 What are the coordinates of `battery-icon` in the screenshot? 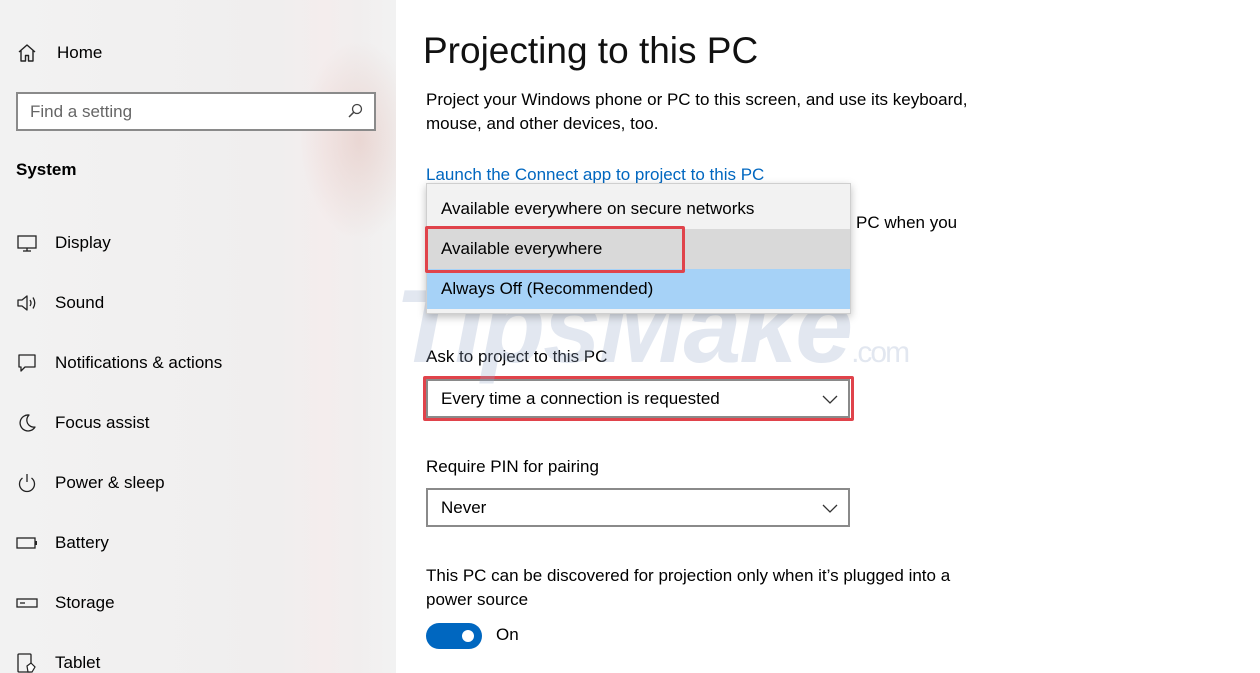 It's located at (26, 543).